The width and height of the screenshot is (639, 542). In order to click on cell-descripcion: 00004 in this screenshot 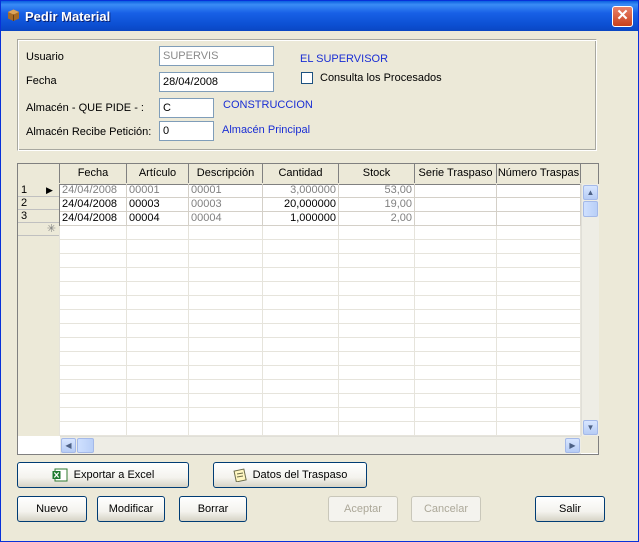, I will do `click(226, 219)`.